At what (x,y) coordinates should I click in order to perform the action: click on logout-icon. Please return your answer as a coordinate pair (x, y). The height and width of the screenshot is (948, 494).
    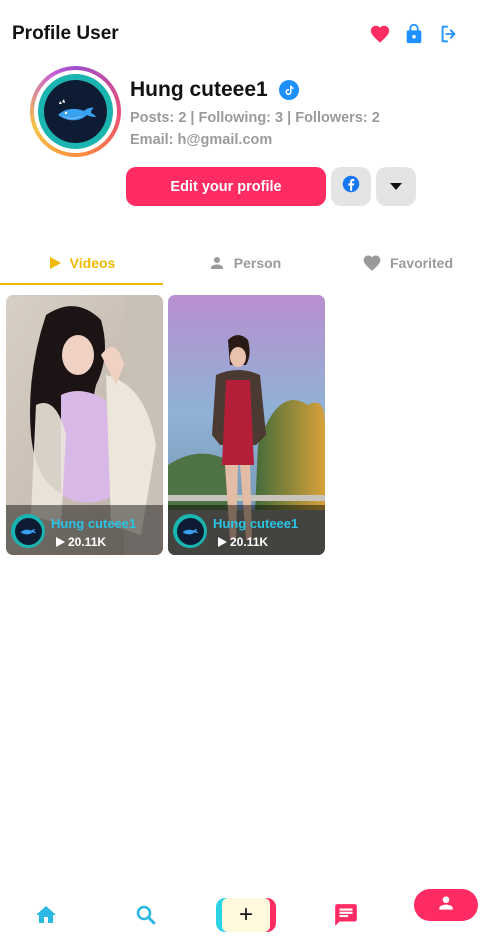
    Looking at the image, I should click on (449, 34).